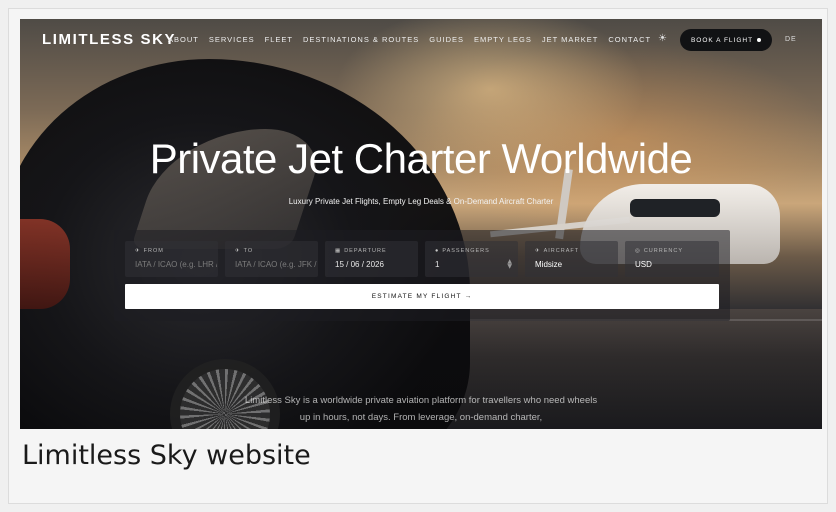 Image resolution: width=836 pixels, height=512 pixels. What do you see at coordinates (171, 259) in the screenshot?
I see `from-field: ✈FROM IATA / ICAO (e.g. LHR / EGLL)` at bounding box center [171, 259].